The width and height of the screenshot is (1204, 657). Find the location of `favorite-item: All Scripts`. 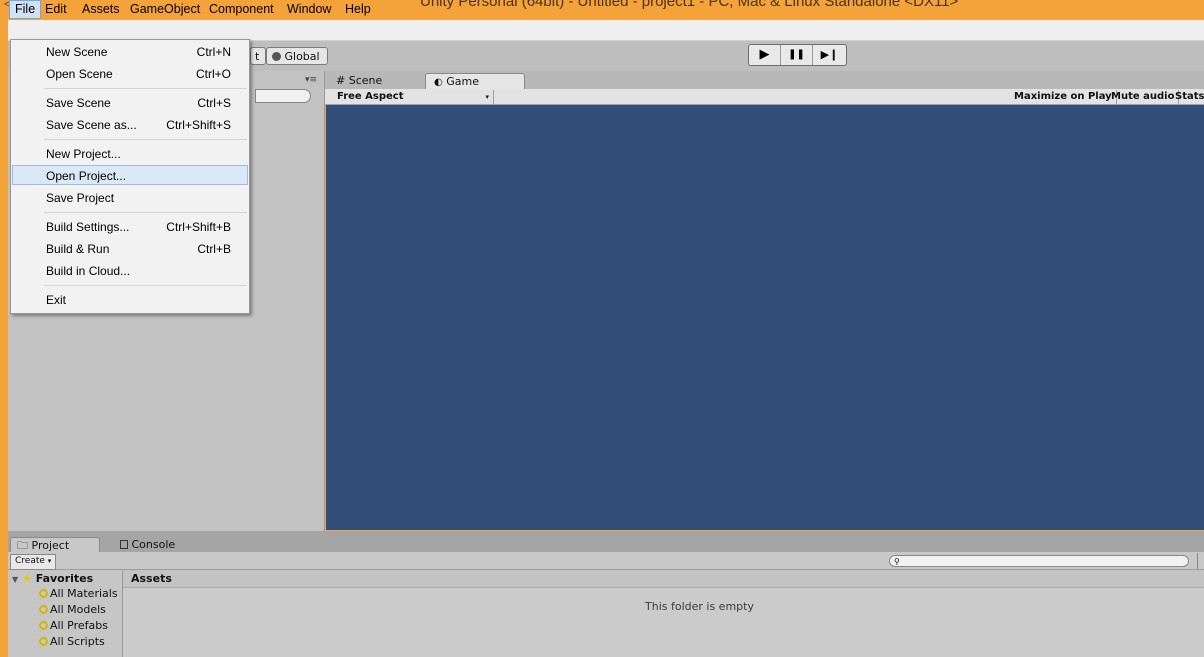

favorite-item: All Scripts is located at coordinates (72, 642).